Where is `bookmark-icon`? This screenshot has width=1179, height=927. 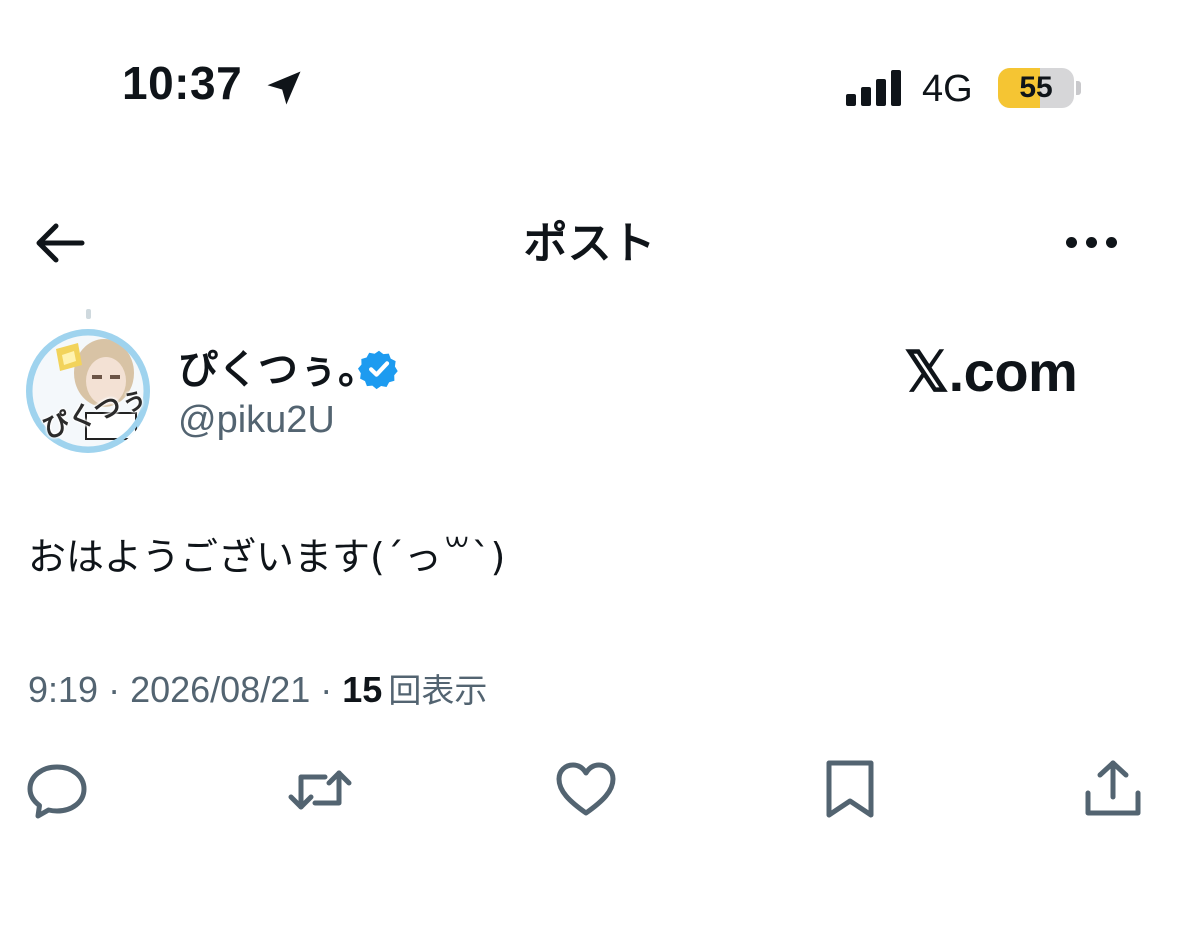
bookmark-icon is located at coordinates (850, 789).